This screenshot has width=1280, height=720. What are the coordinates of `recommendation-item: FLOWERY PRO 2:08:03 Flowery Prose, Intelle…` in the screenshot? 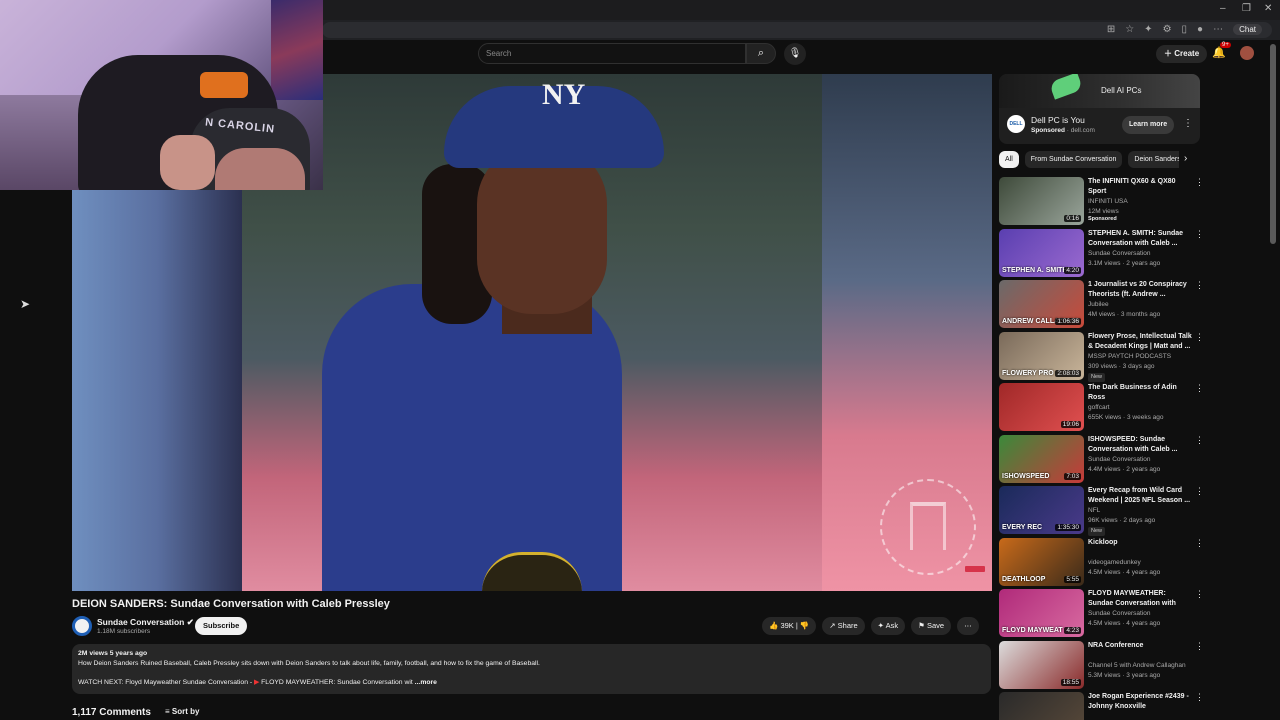 It's located at (1101, 356).